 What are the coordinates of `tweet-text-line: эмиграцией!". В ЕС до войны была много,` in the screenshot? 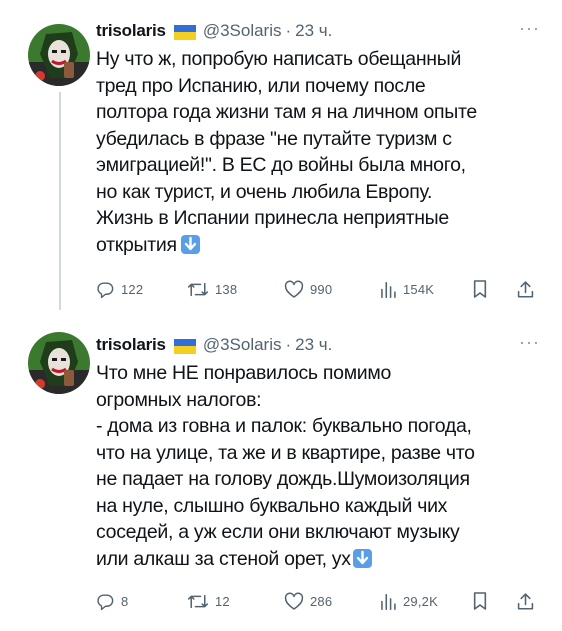 It's located at (281, 165).